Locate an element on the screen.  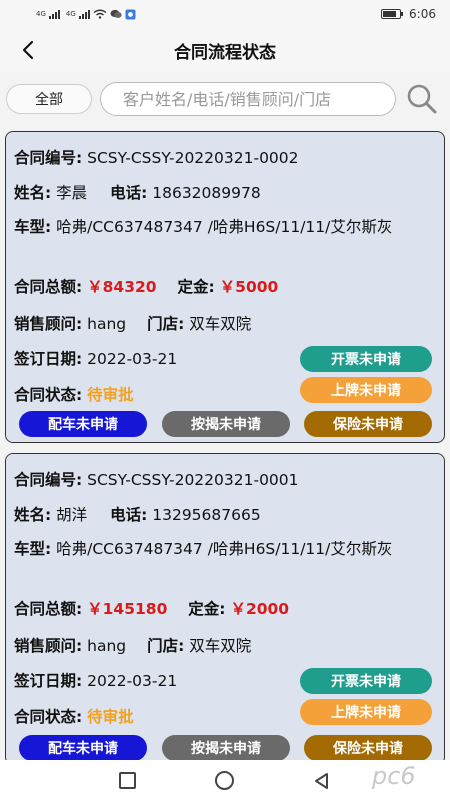
name-value: 李晨 is located at coordinates (72, 193).